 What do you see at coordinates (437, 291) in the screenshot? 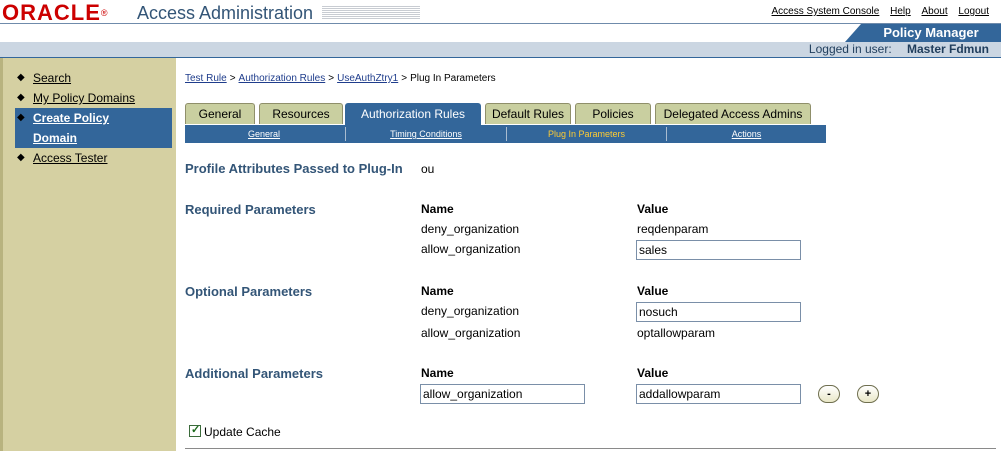
I see `optional-name-header: Name` at bounding box center [437, 291].